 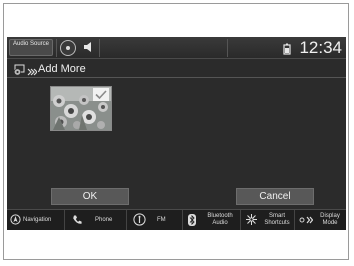 What do you see at coordinates (306, 221) in the screenshot?
I see `display-mode-icon` at bounding box center [306, 221].